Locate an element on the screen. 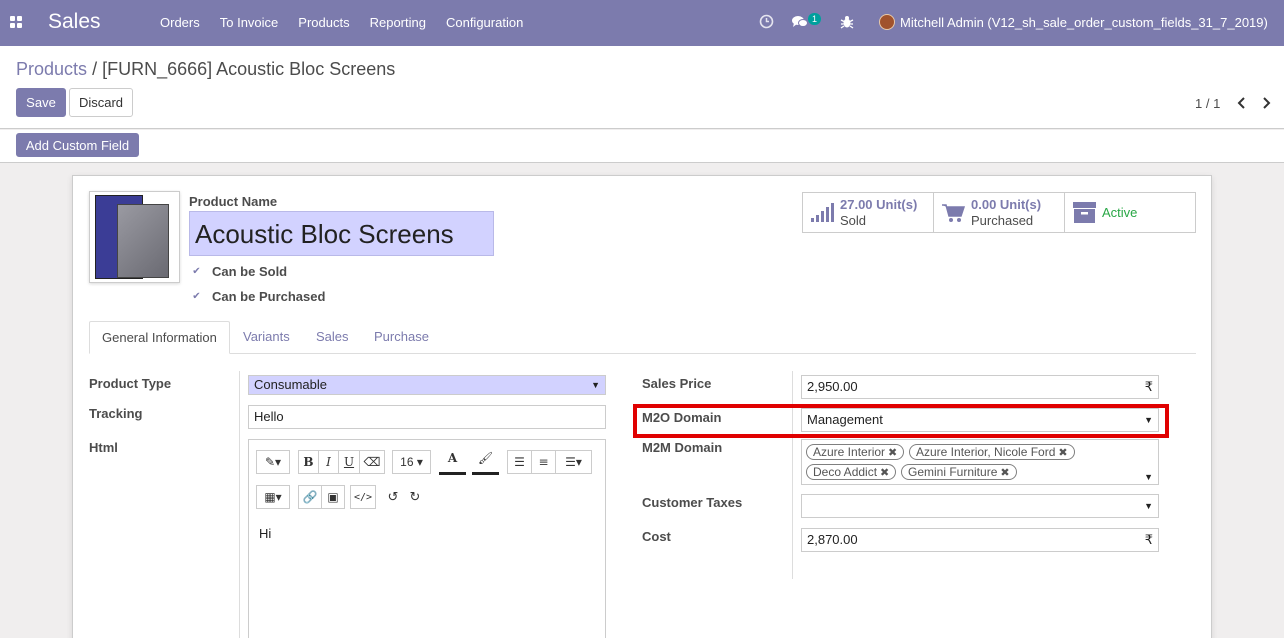  user-avatar is located at coordinates (887, 22).